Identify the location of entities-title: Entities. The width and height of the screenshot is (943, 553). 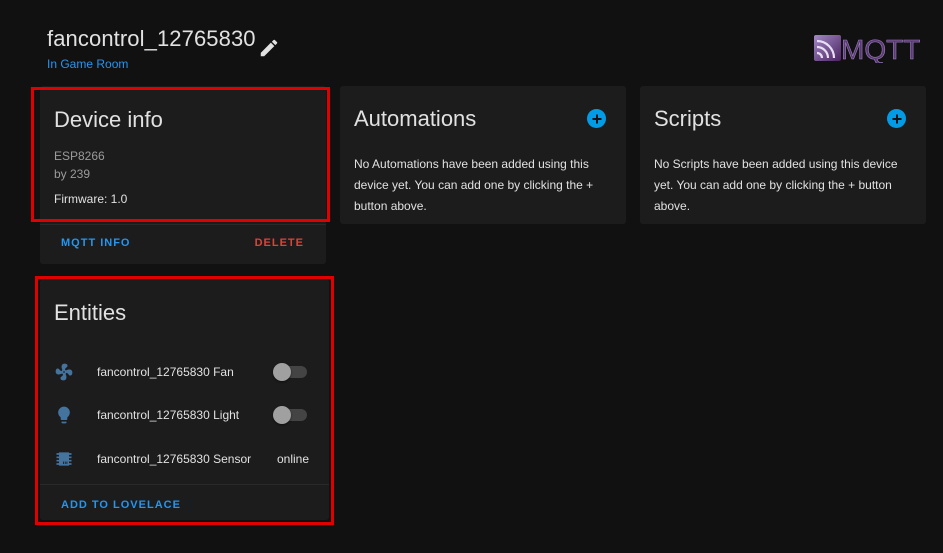
(90, 312).